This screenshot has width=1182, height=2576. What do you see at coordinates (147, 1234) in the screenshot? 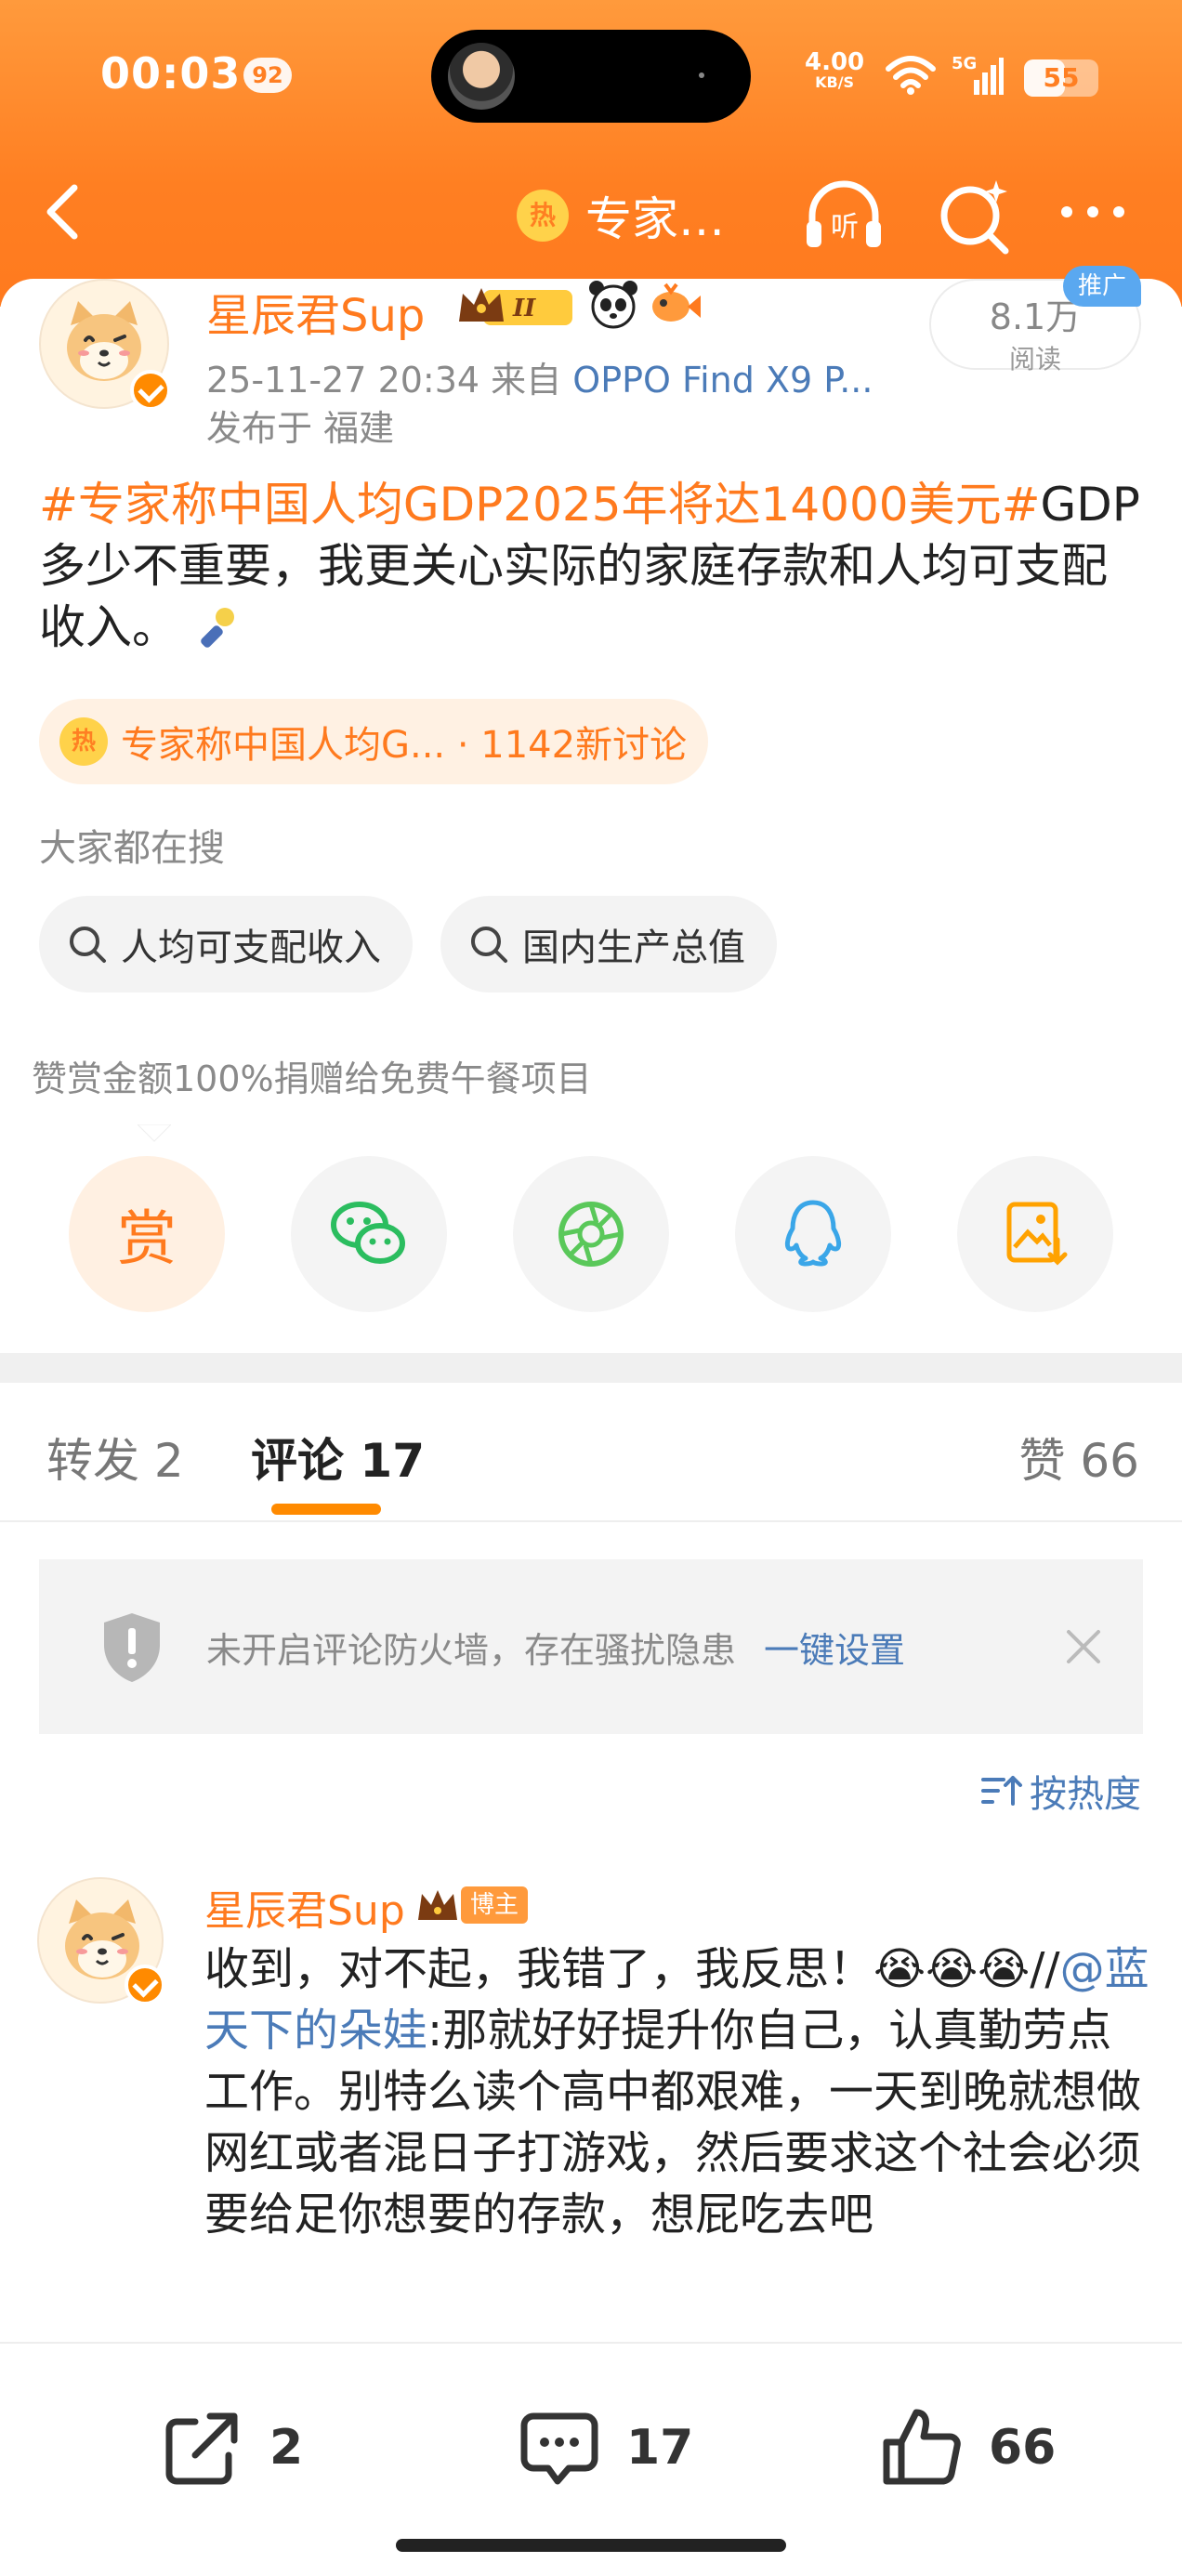
I see `reward-button: 赏` at bounding box center [147, 1234].